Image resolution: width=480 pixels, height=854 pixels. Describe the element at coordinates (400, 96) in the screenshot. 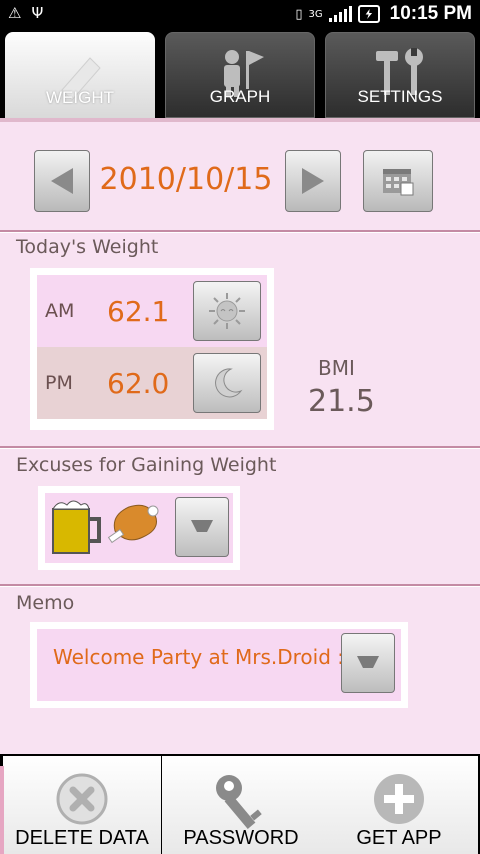

I see `tab-settings-label: SETTINGS` at that location.